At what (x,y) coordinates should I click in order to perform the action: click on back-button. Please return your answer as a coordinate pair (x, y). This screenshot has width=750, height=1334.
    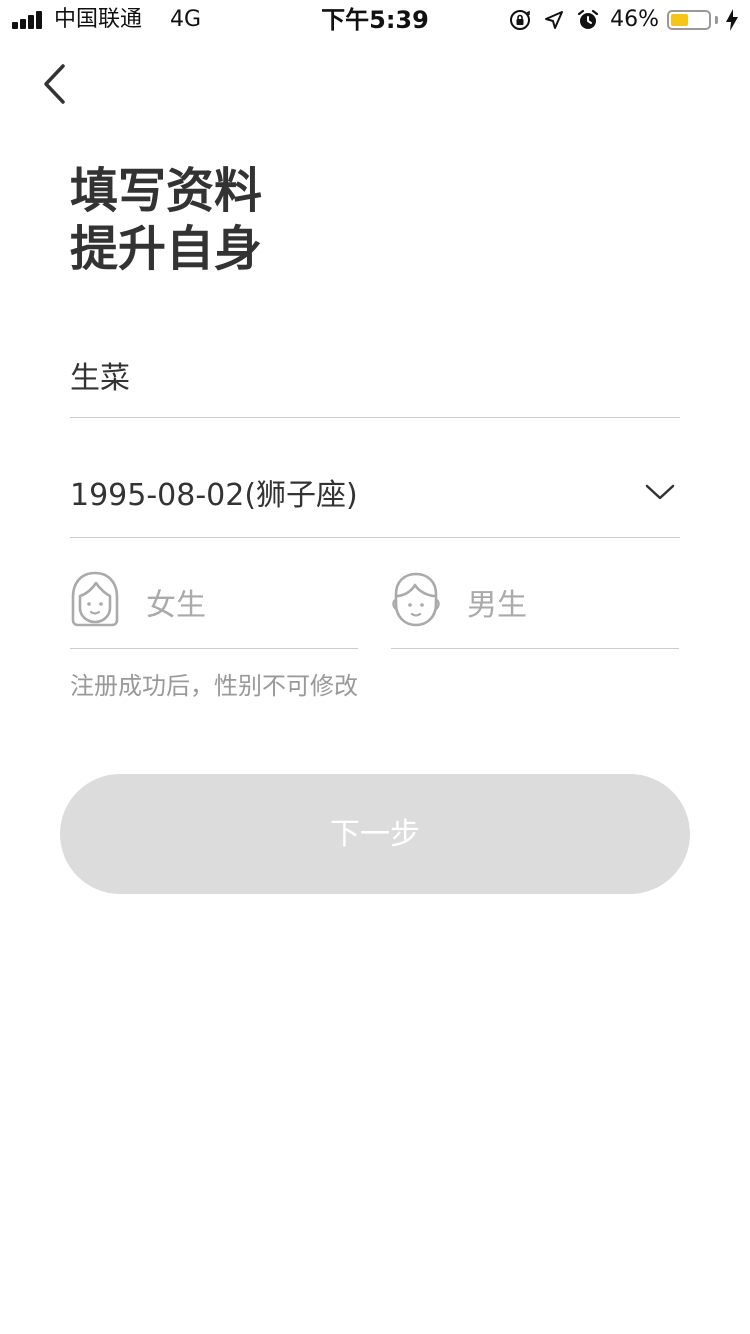
    Looking at the image, I should click on (55, 84).